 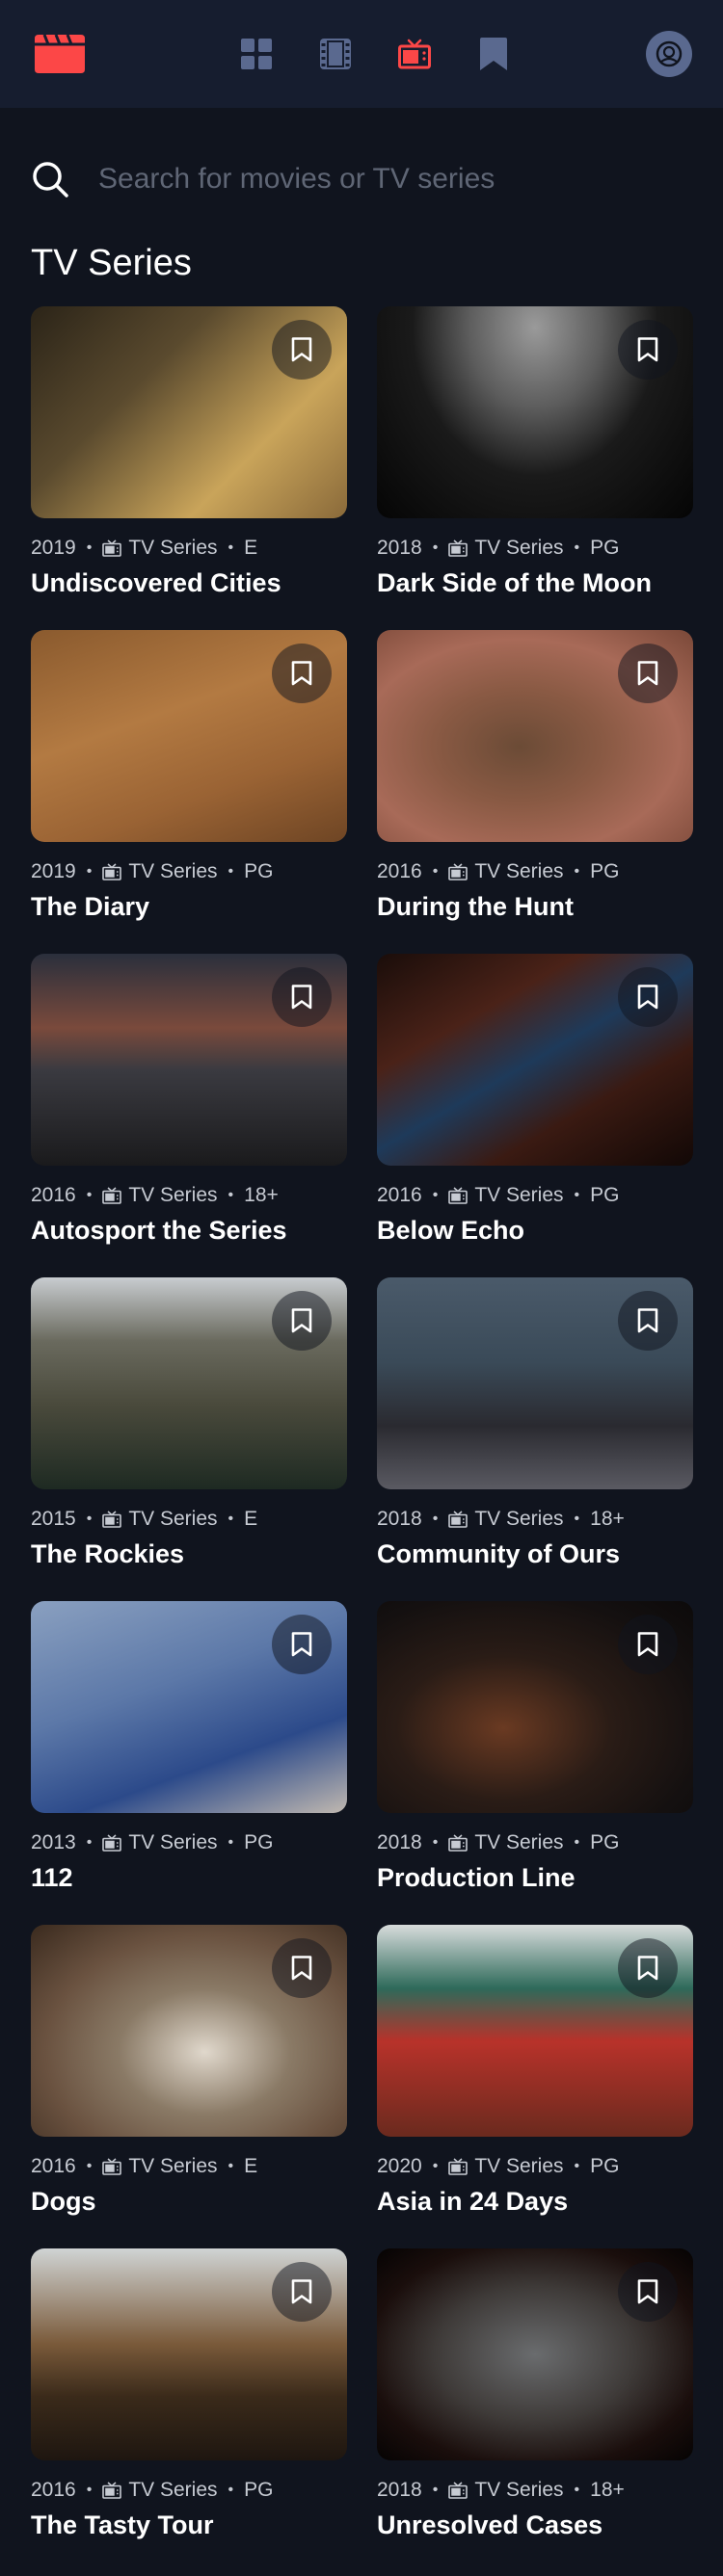 I want to click on search-icon, so click(x=50, y=179).